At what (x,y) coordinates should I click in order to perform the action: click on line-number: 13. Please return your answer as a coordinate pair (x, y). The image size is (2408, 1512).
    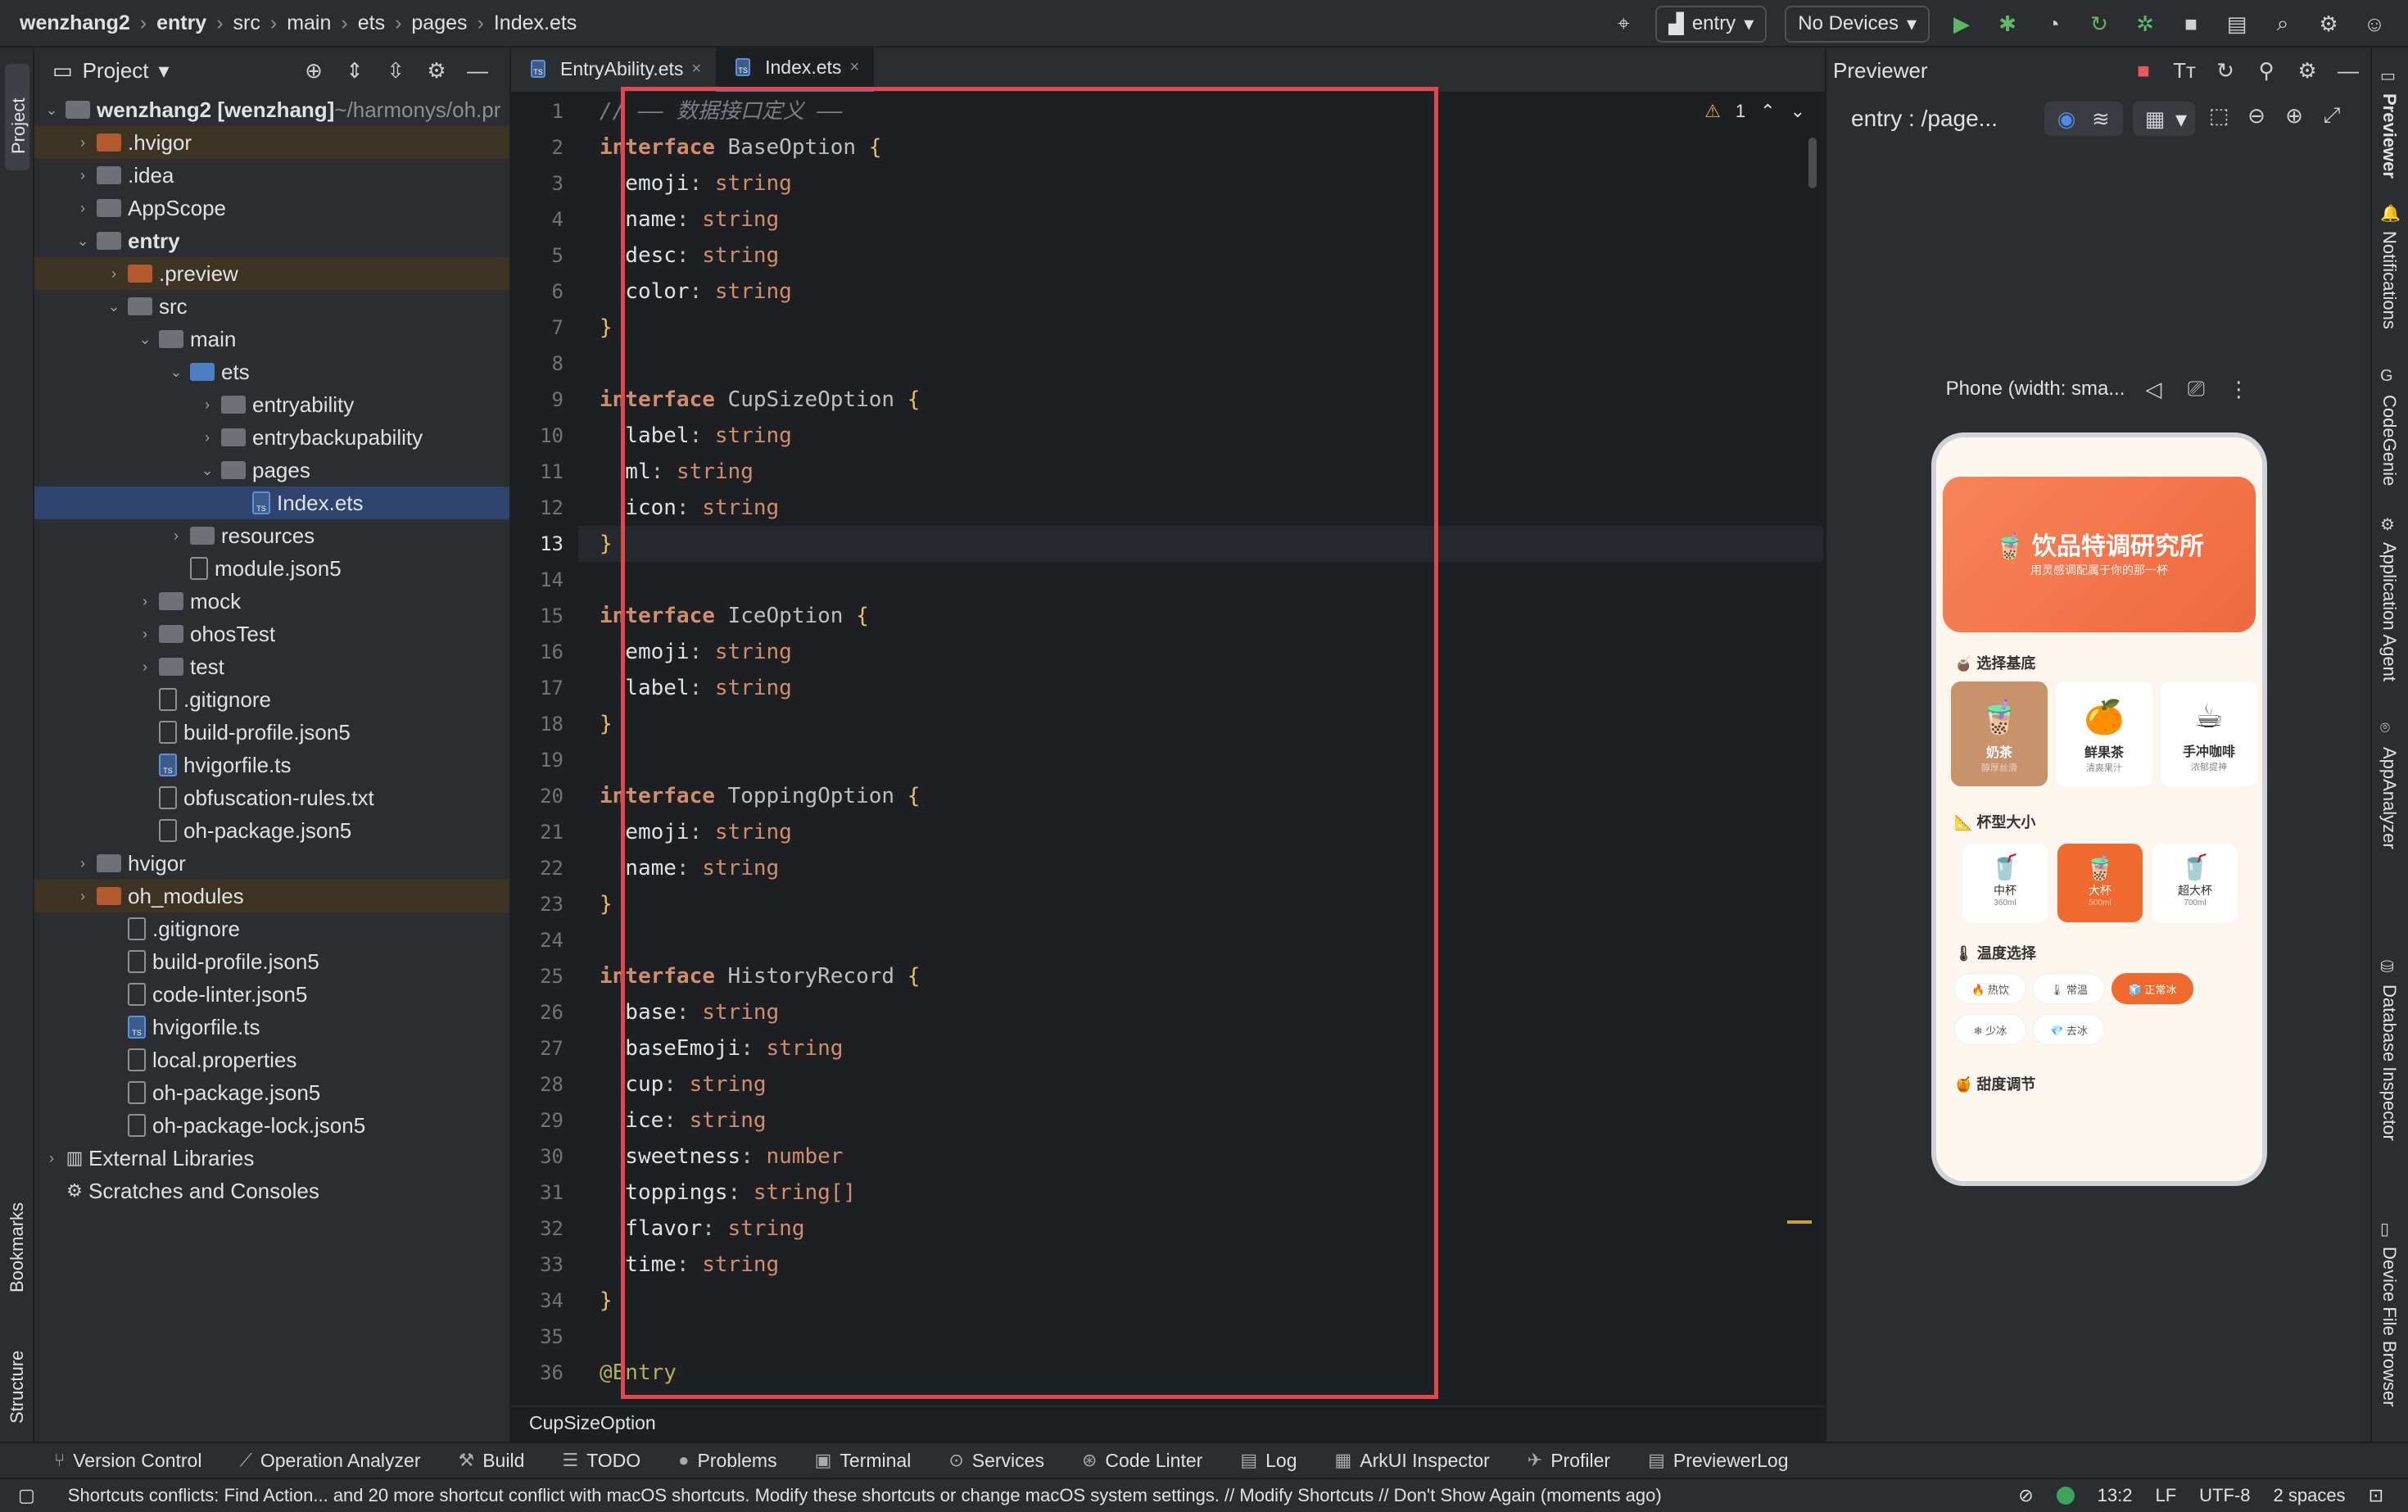
    Looking at the image, I should click on (544, 544).